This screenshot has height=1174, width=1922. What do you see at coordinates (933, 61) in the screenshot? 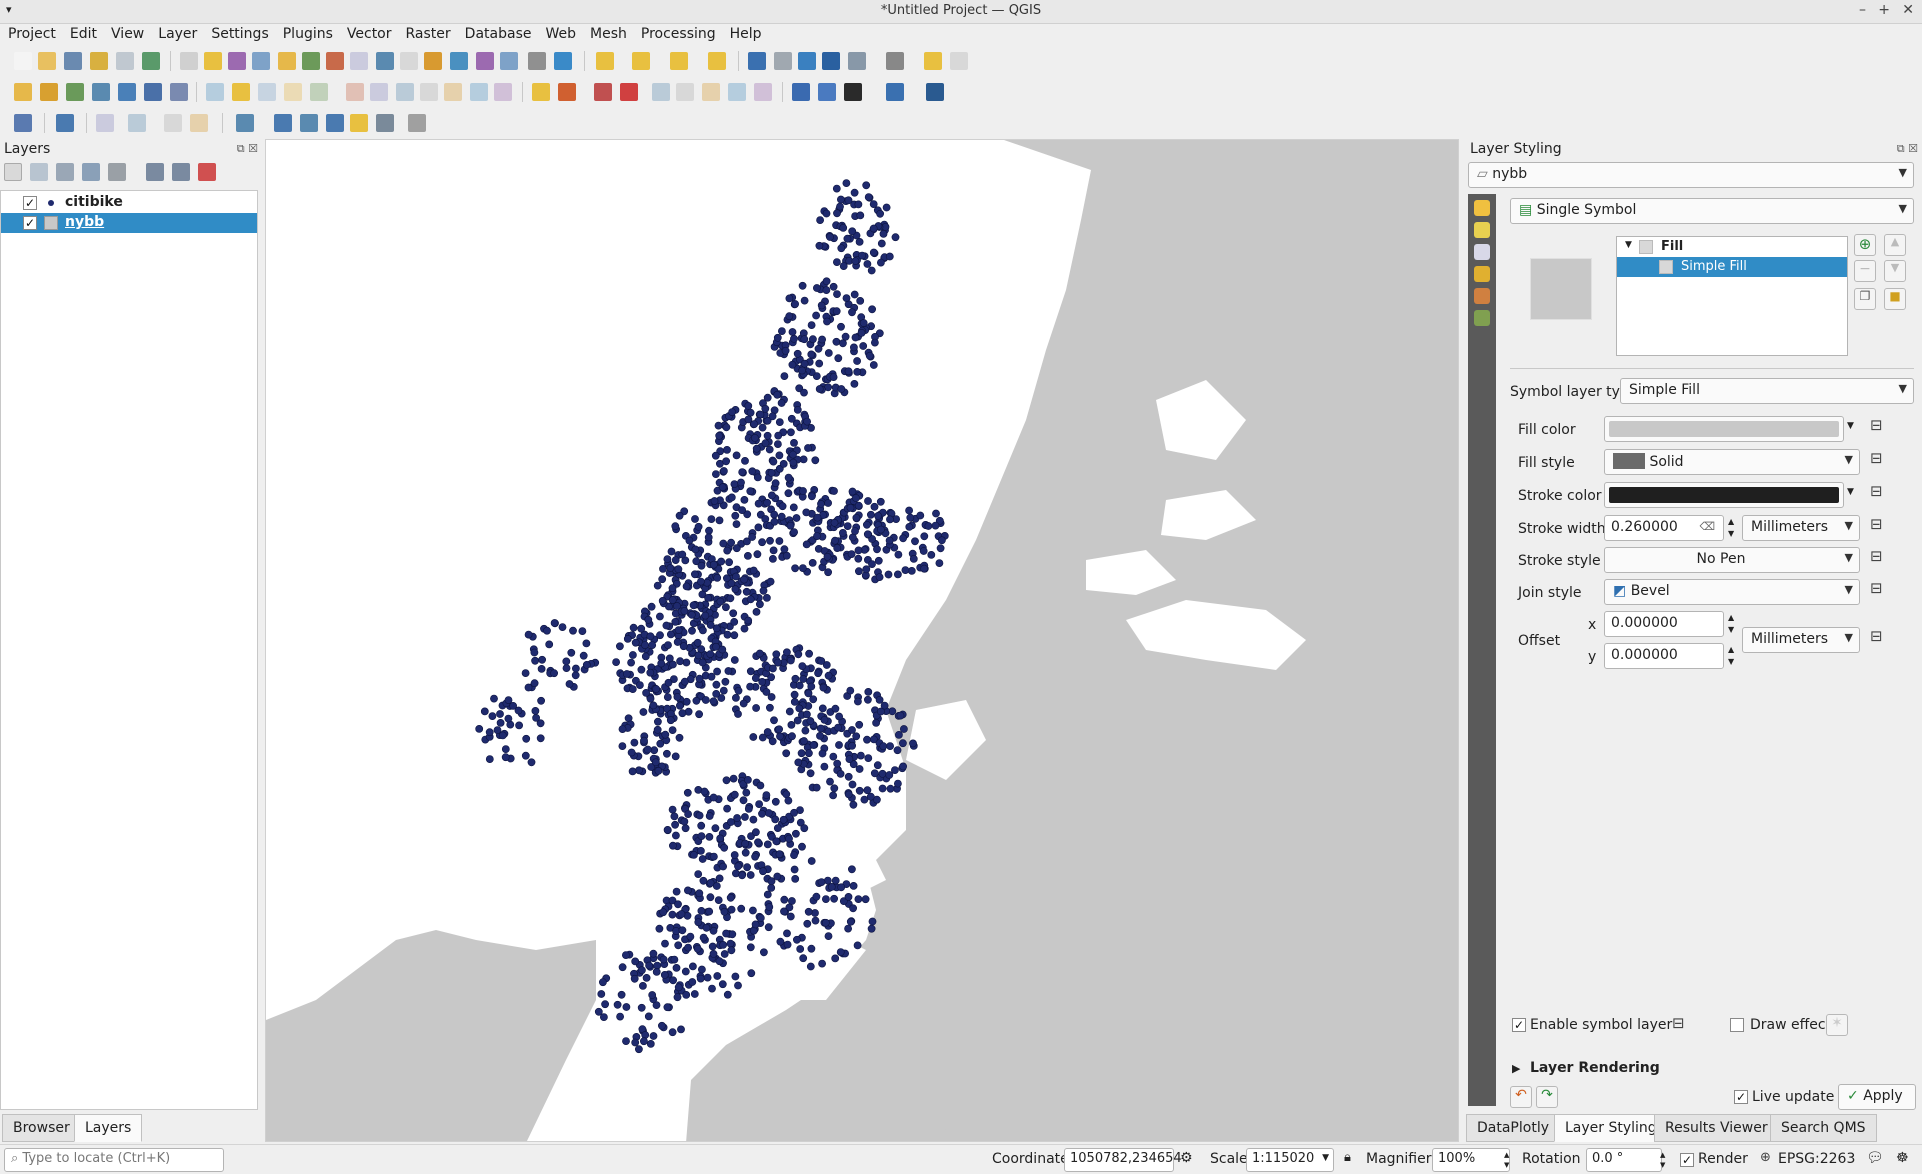
I see `map-tips-icon` at bounding box center [933, 61].